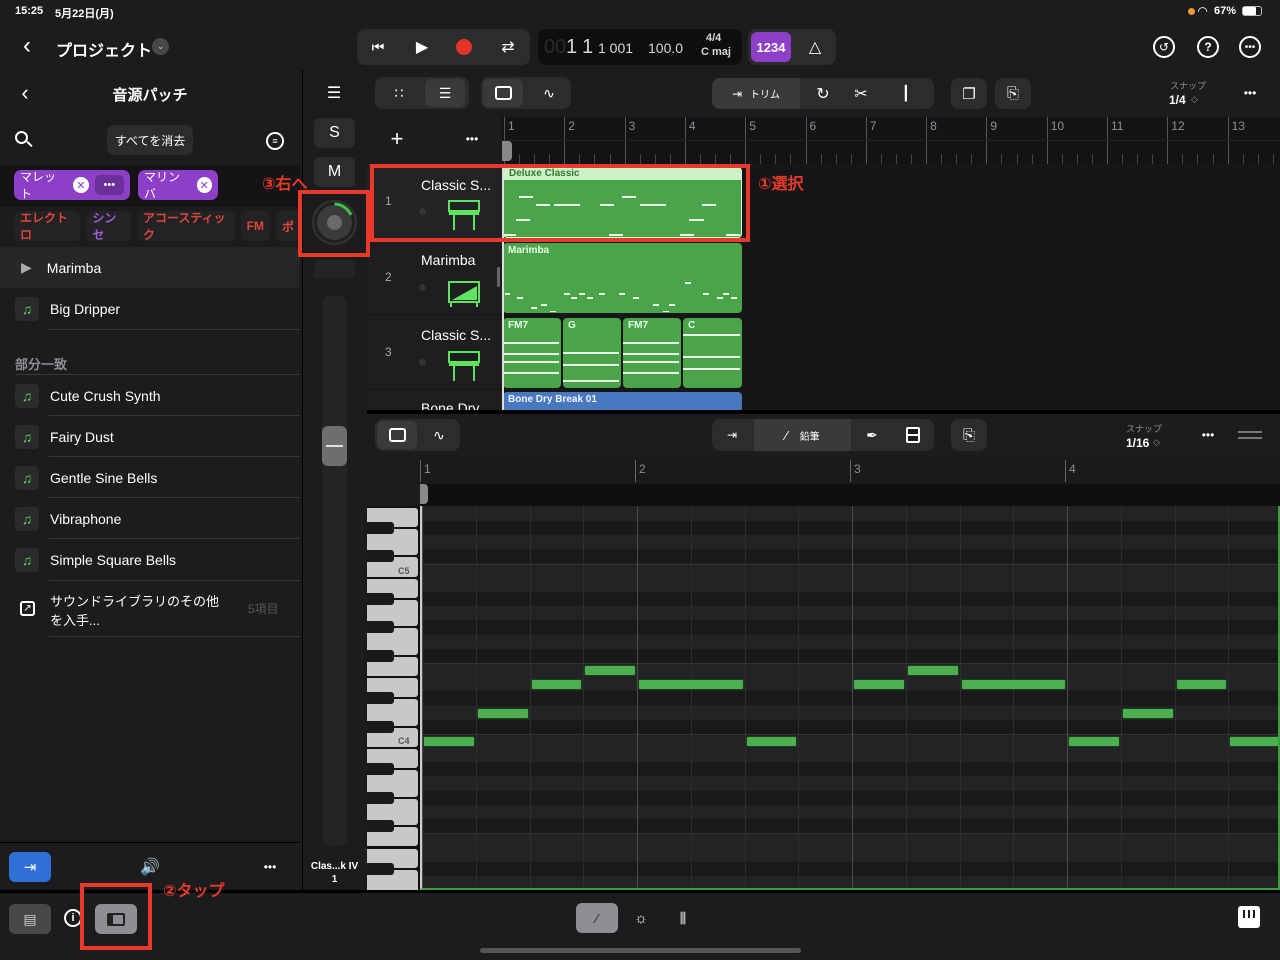 The width and height of the screenshot is (1280, 960). I want to click on category-fm: FM, so click(255, 226).